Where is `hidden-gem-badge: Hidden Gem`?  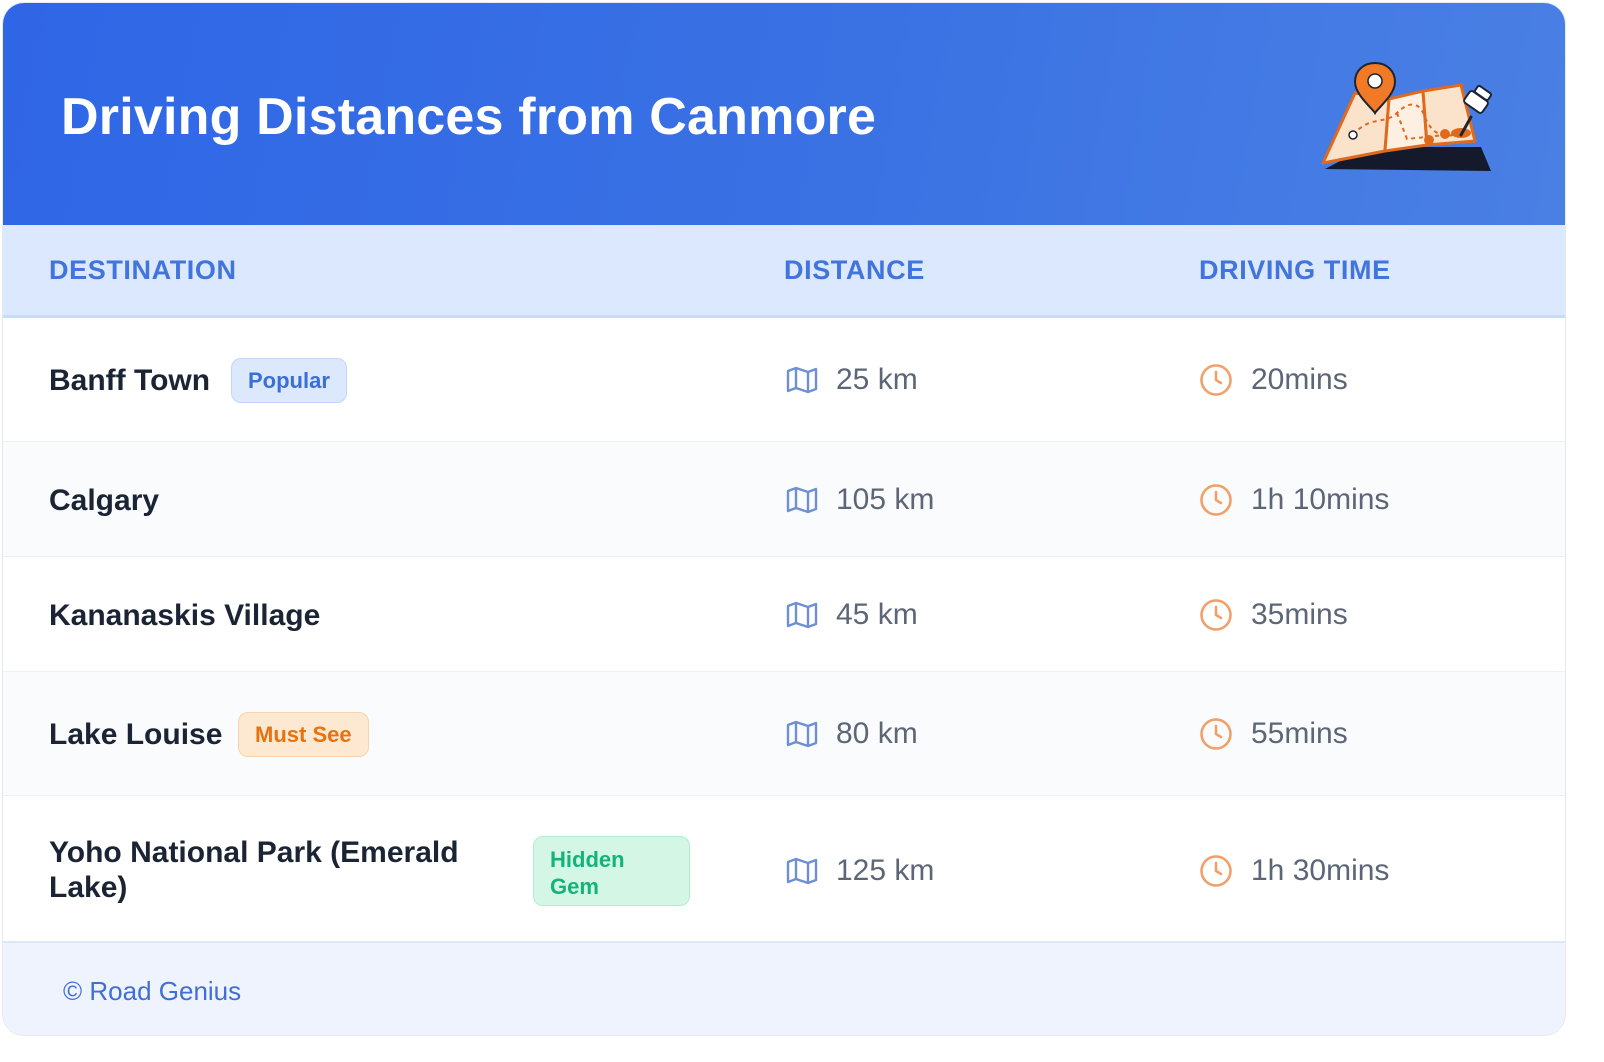
hidden-gem-badge: Hidden Gem is located at coordinates (611, 871).